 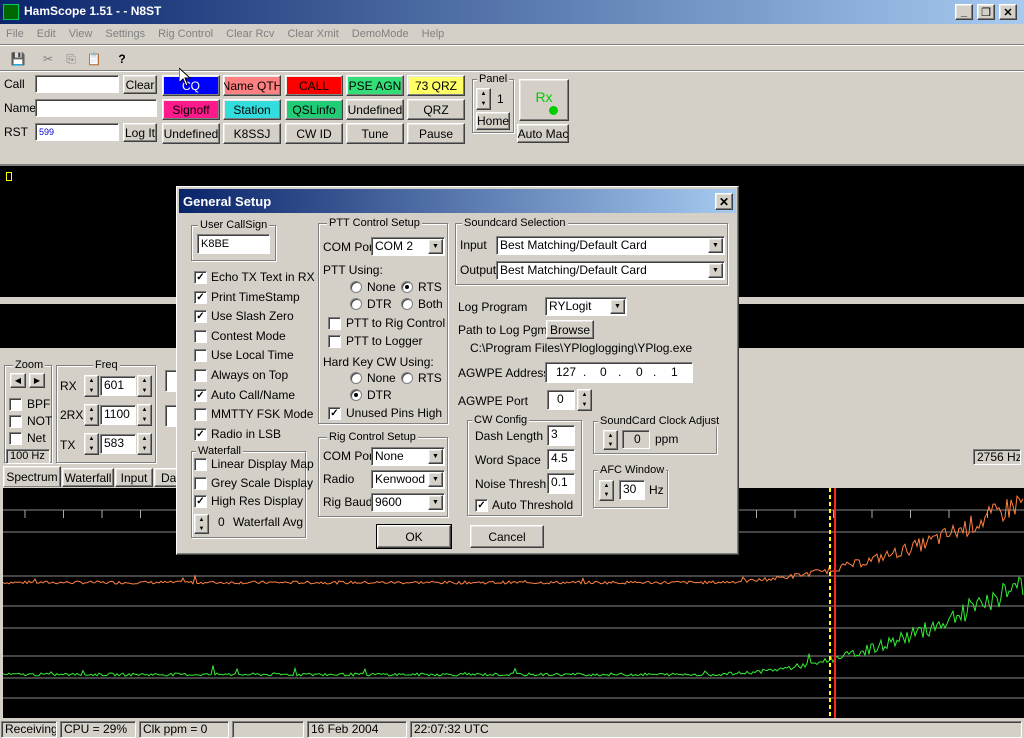 I want to click on linear-display-checkbox, so click(x=200, y=464).